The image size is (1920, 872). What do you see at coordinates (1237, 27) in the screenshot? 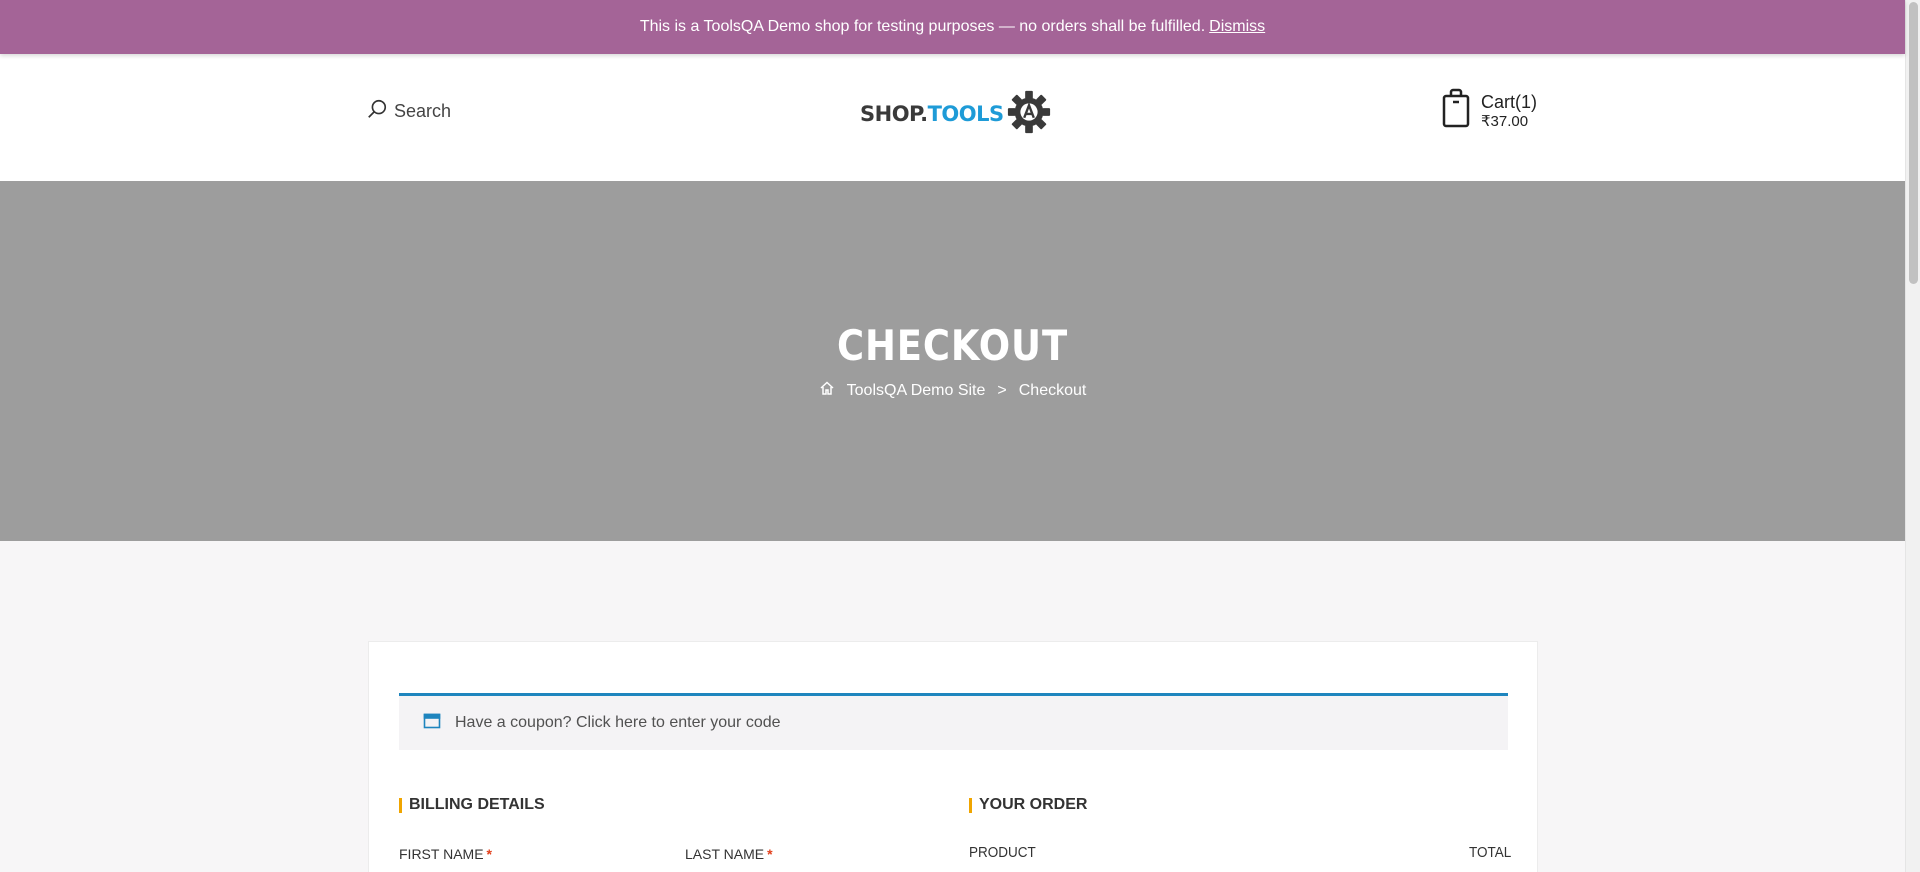
I see `dismiss-link: Dismiss` at bounding box center [1237, 27].